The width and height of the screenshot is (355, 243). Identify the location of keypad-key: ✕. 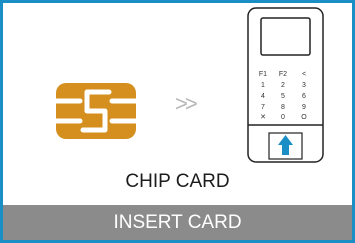
(263, 117).